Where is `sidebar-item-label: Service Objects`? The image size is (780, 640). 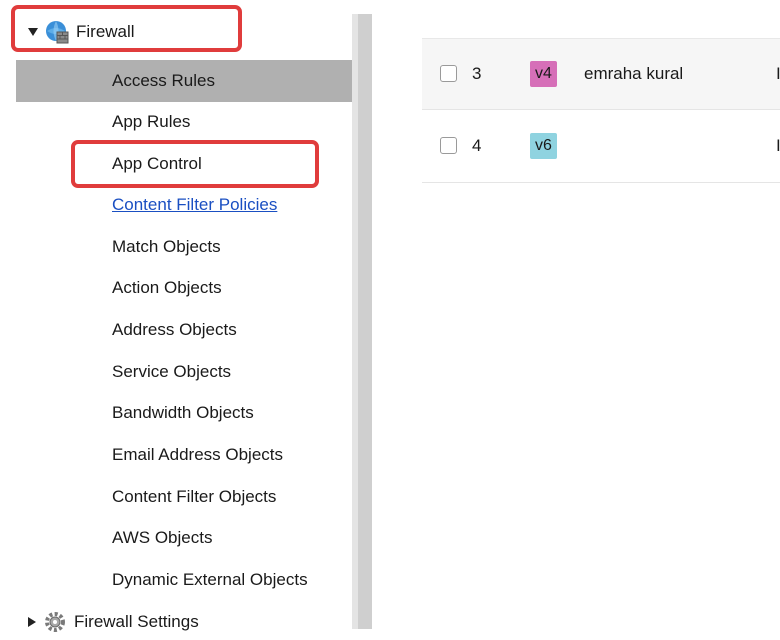 sidebar-item-label: Service Objects is located at coordinates (172, 371).